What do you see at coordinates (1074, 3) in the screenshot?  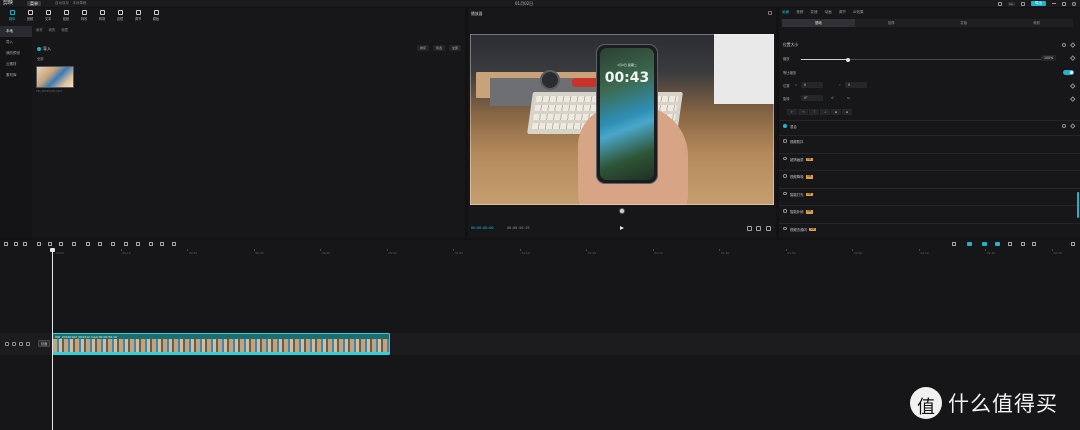 I see `close-icon` at bounding box center [1074, 3].